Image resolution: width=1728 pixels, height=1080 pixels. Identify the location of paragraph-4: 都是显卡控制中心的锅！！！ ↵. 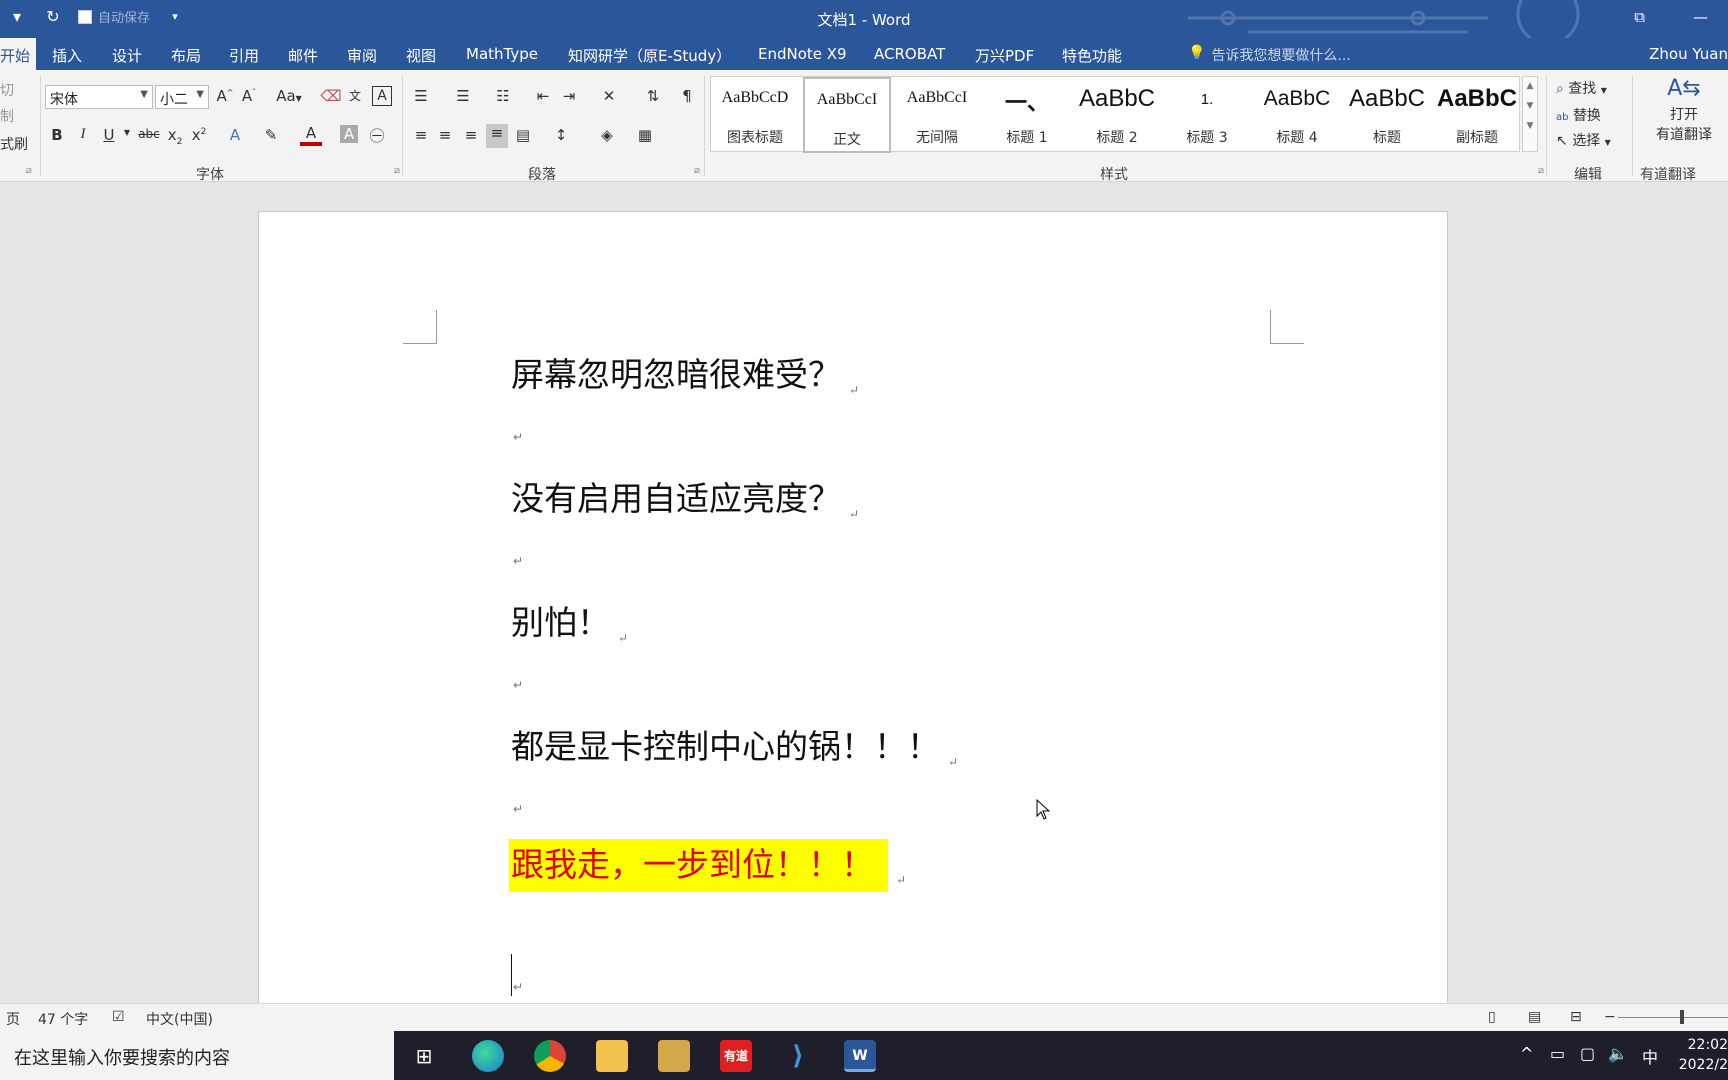
(734, 744).